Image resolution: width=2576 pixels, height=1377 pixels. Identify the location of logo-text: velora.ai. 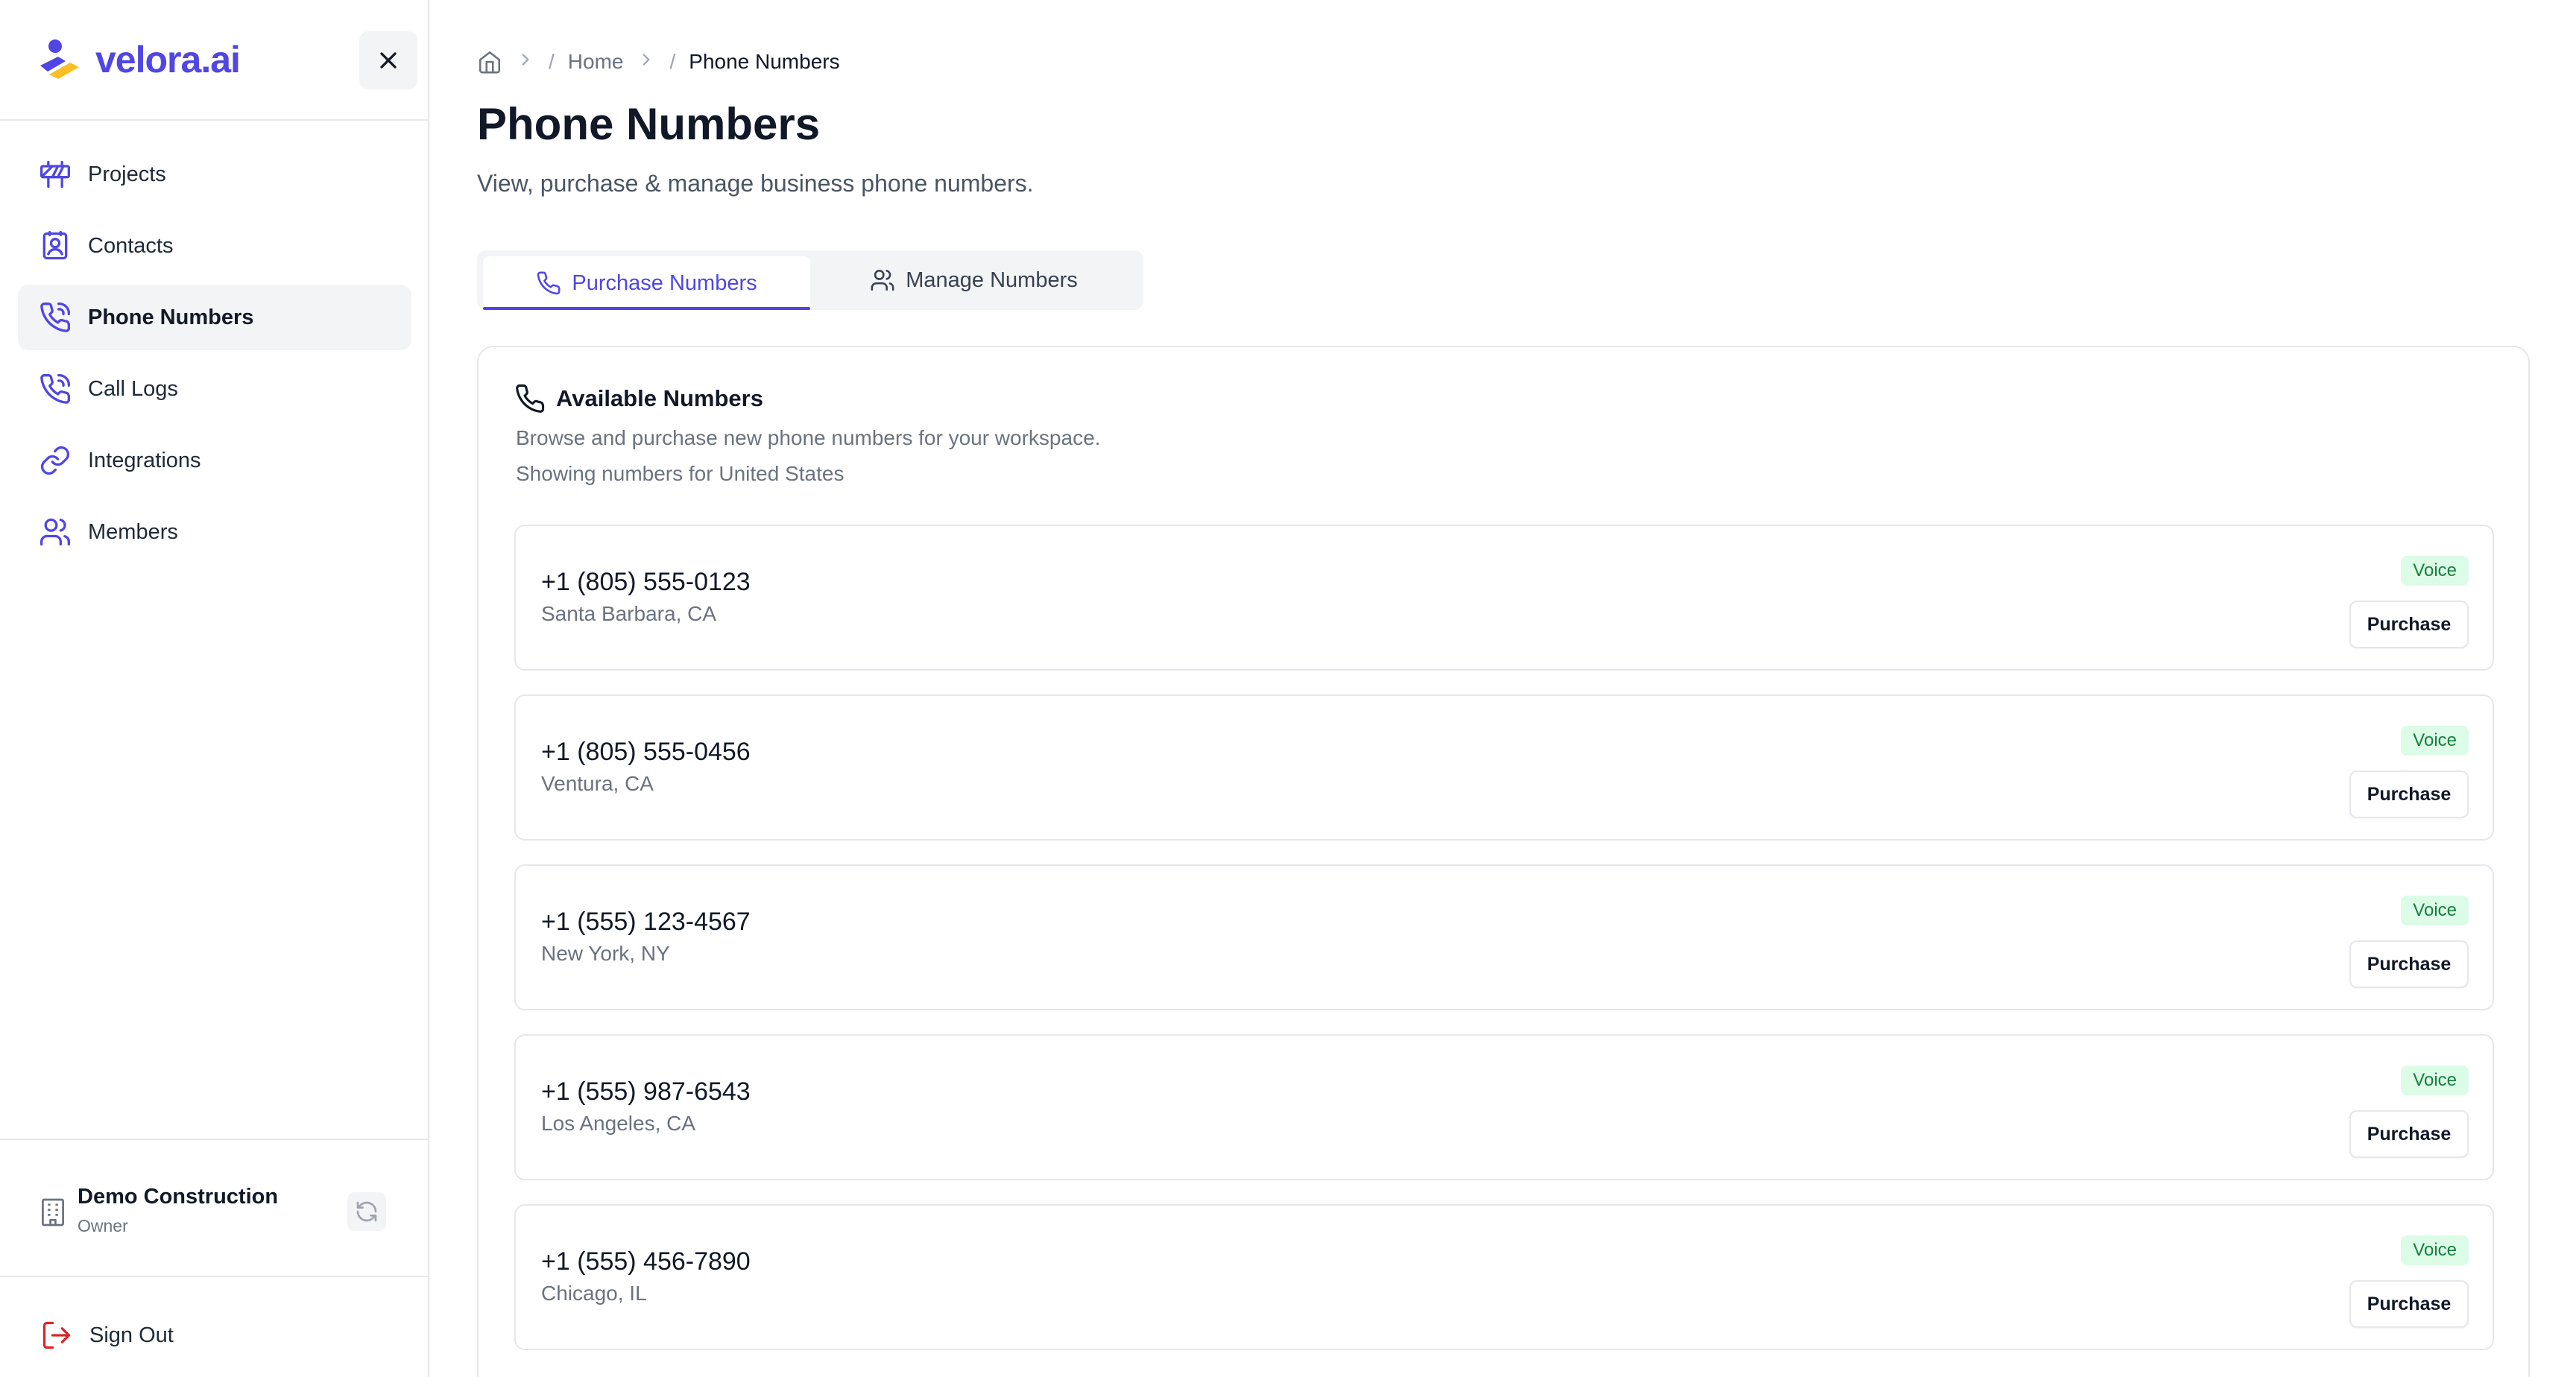
(168, 59).